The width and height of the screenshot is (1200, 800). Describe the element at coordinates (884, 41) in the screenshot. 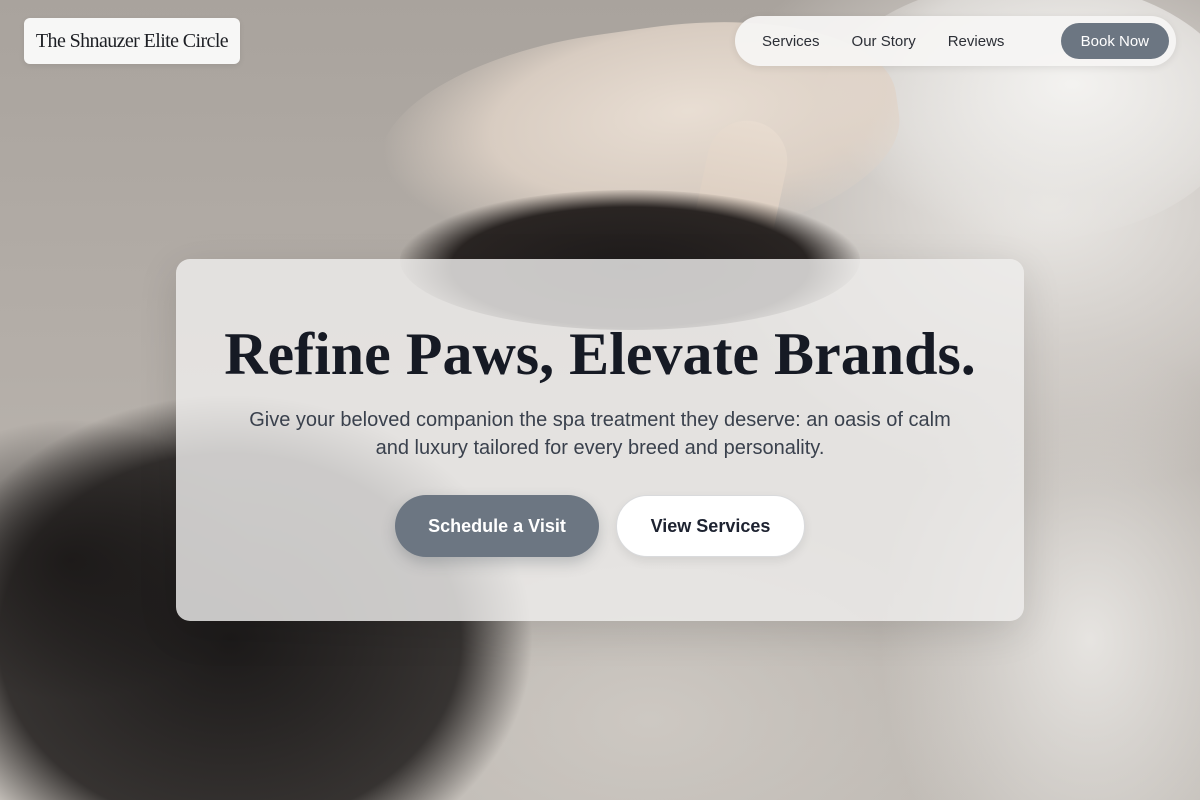

I see `nav-link-our-story: Our Story` at that location.